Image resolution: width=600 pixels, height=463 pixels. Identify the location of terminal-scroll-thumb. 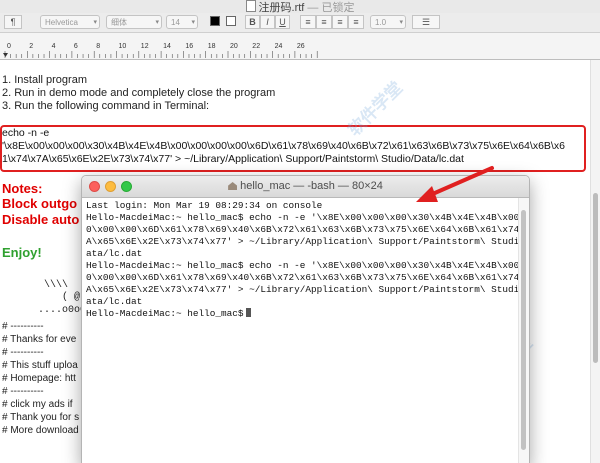
(523, 330).